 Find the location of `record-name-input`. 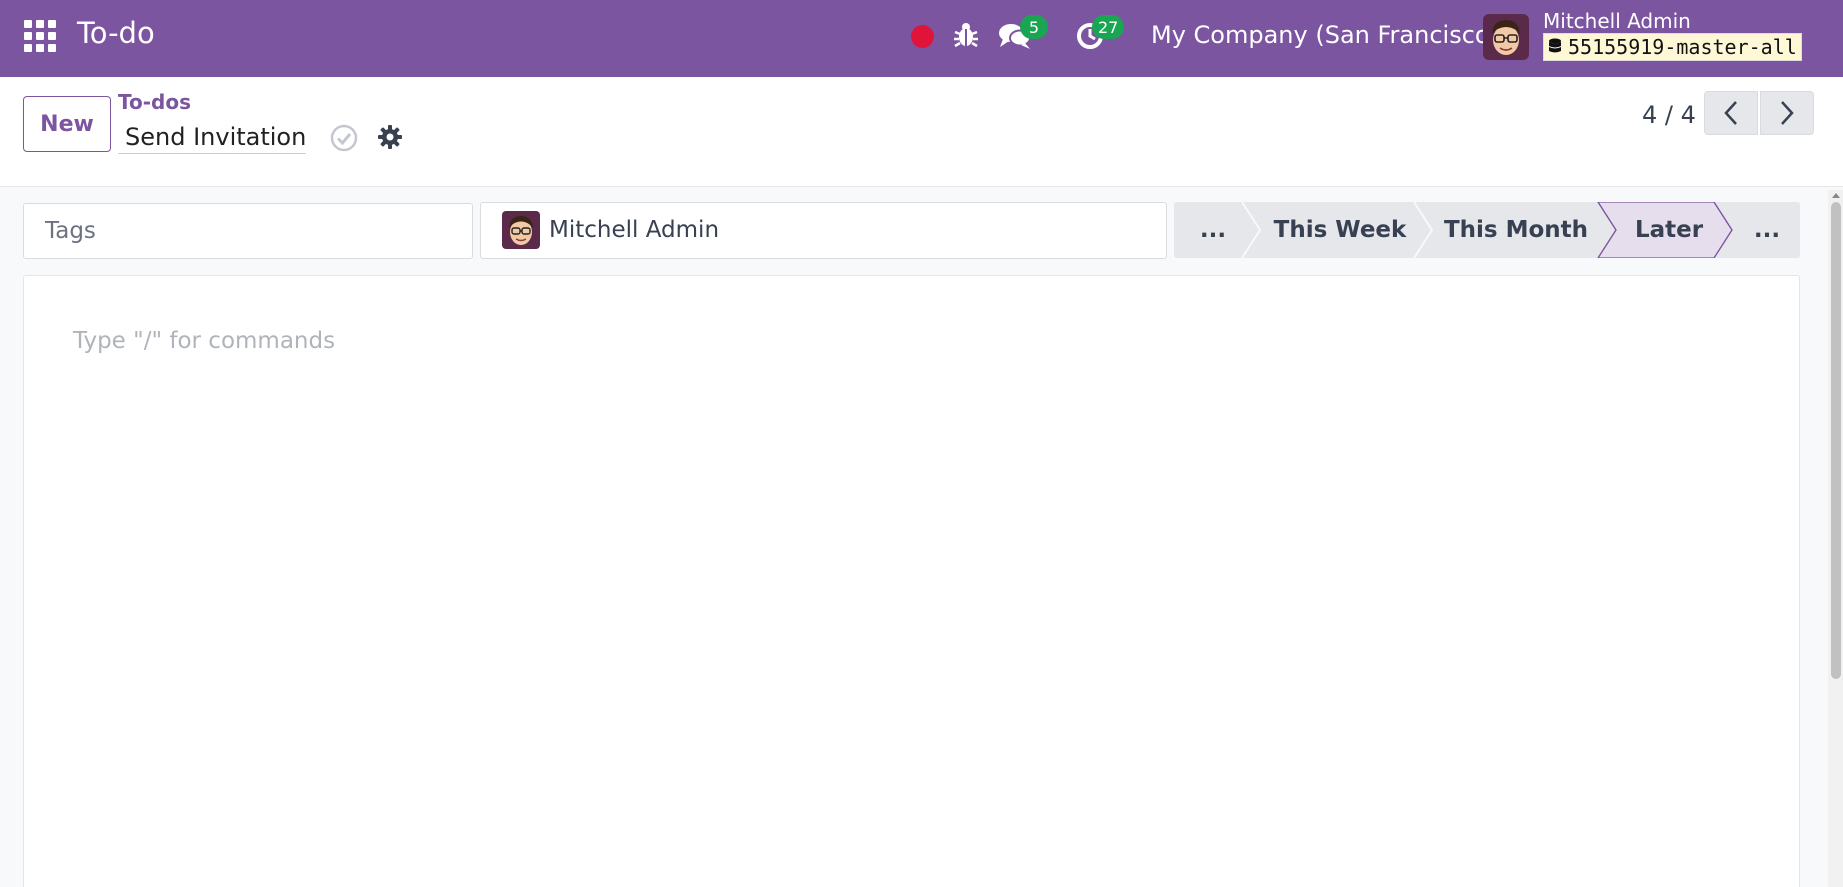

record-name-input is located at coordinates (212, 137).